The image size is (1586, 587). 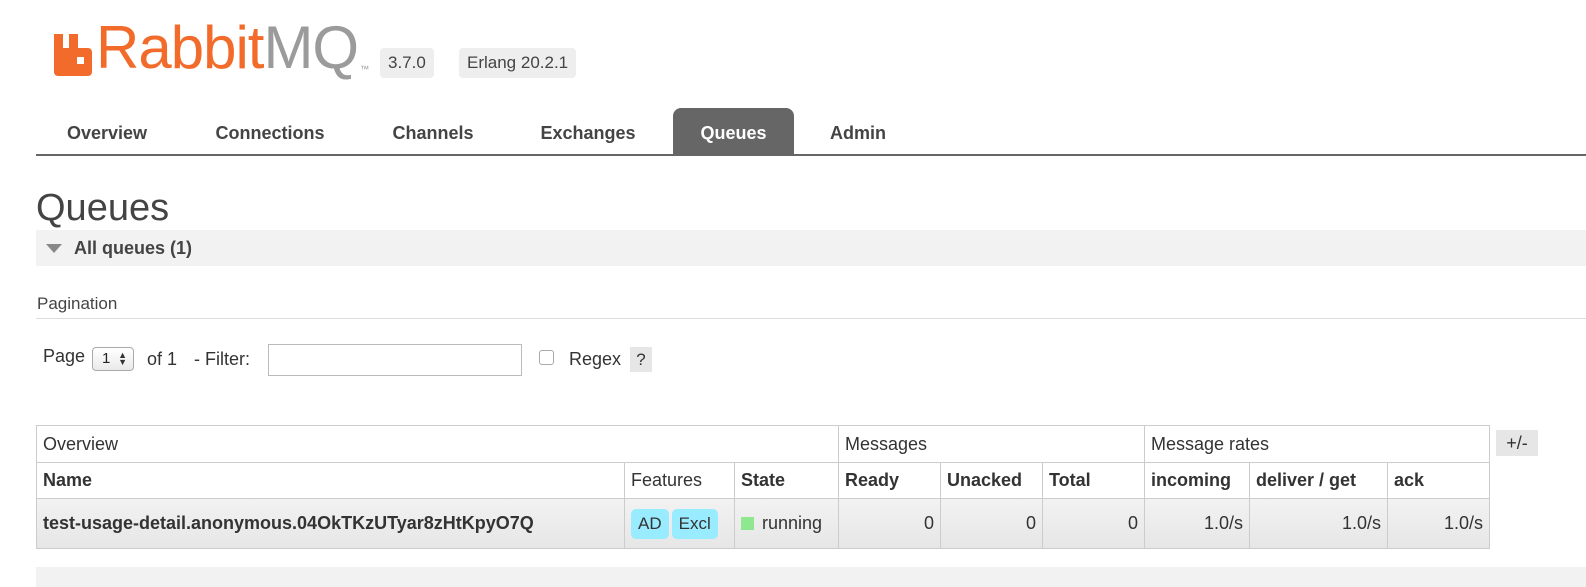 I want to click on regex-label: Regex, so click(x=595, y=359).